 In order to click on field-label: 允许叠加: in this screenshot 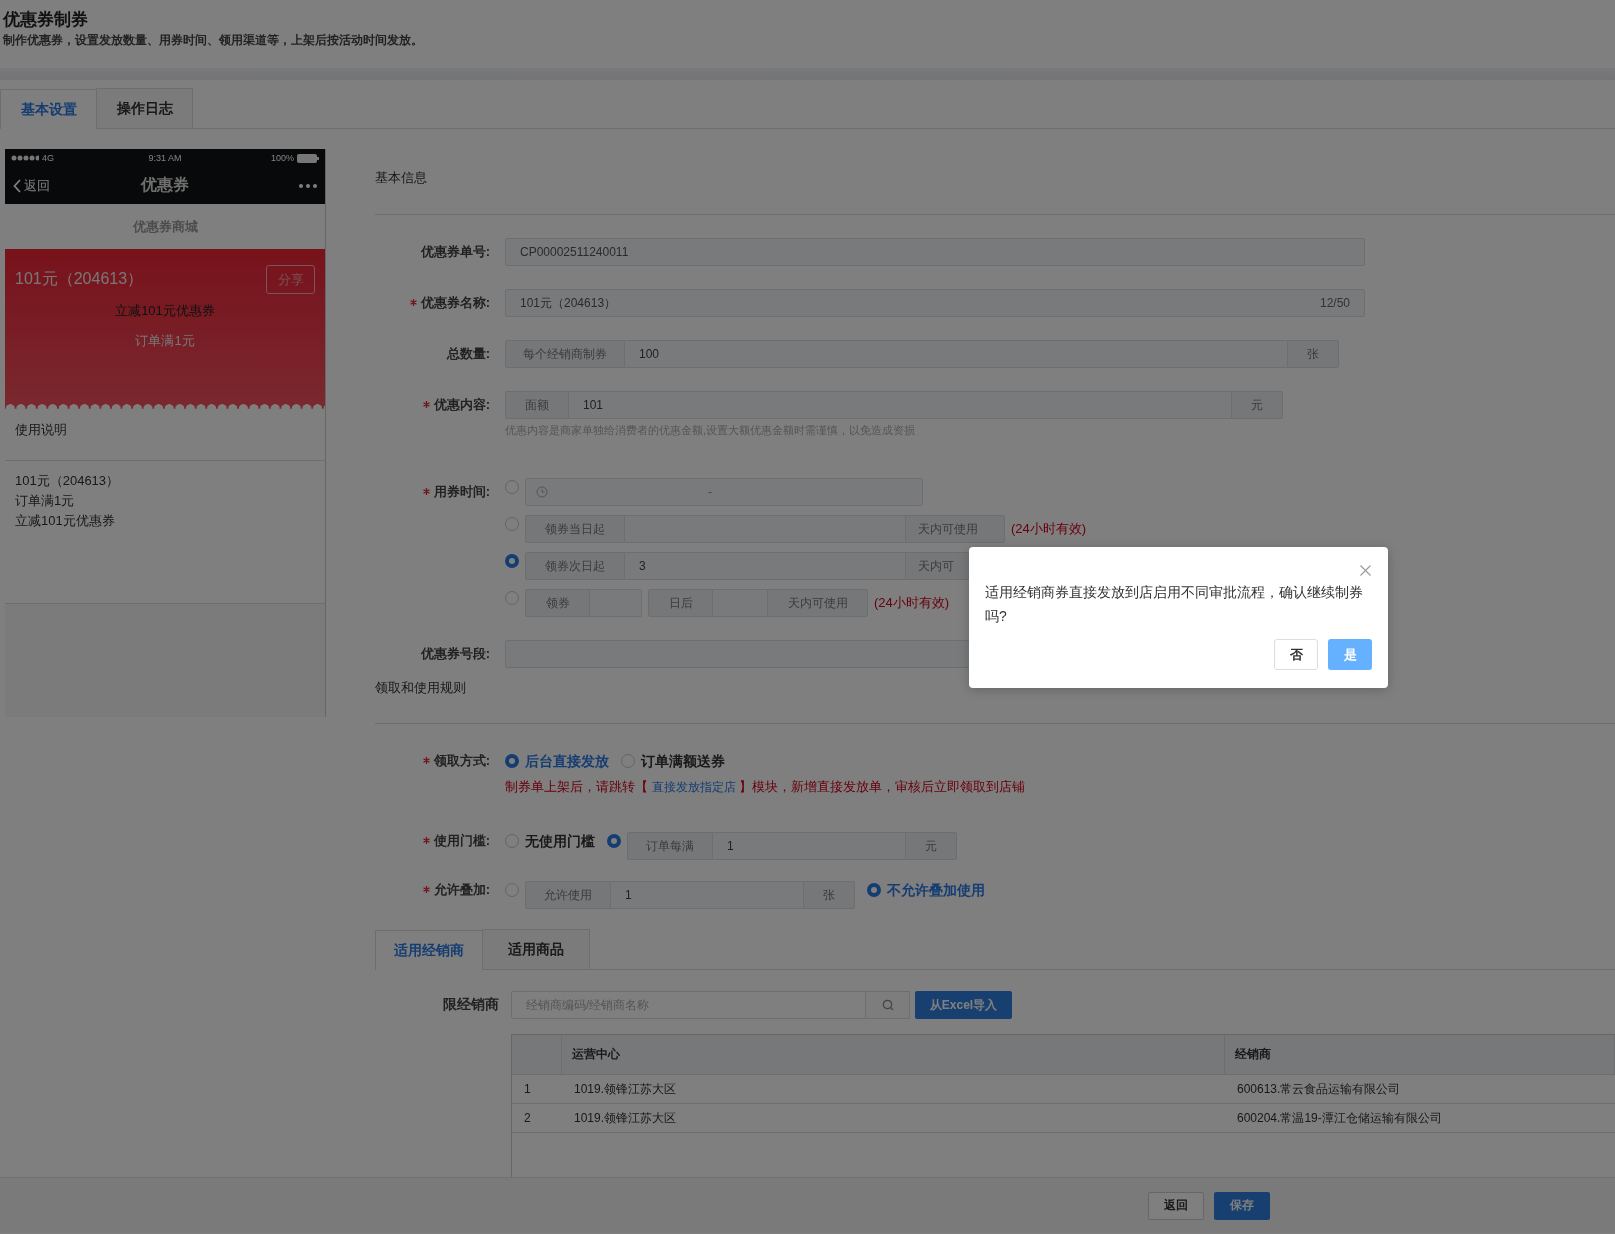, I will do `click(456, 890)`.